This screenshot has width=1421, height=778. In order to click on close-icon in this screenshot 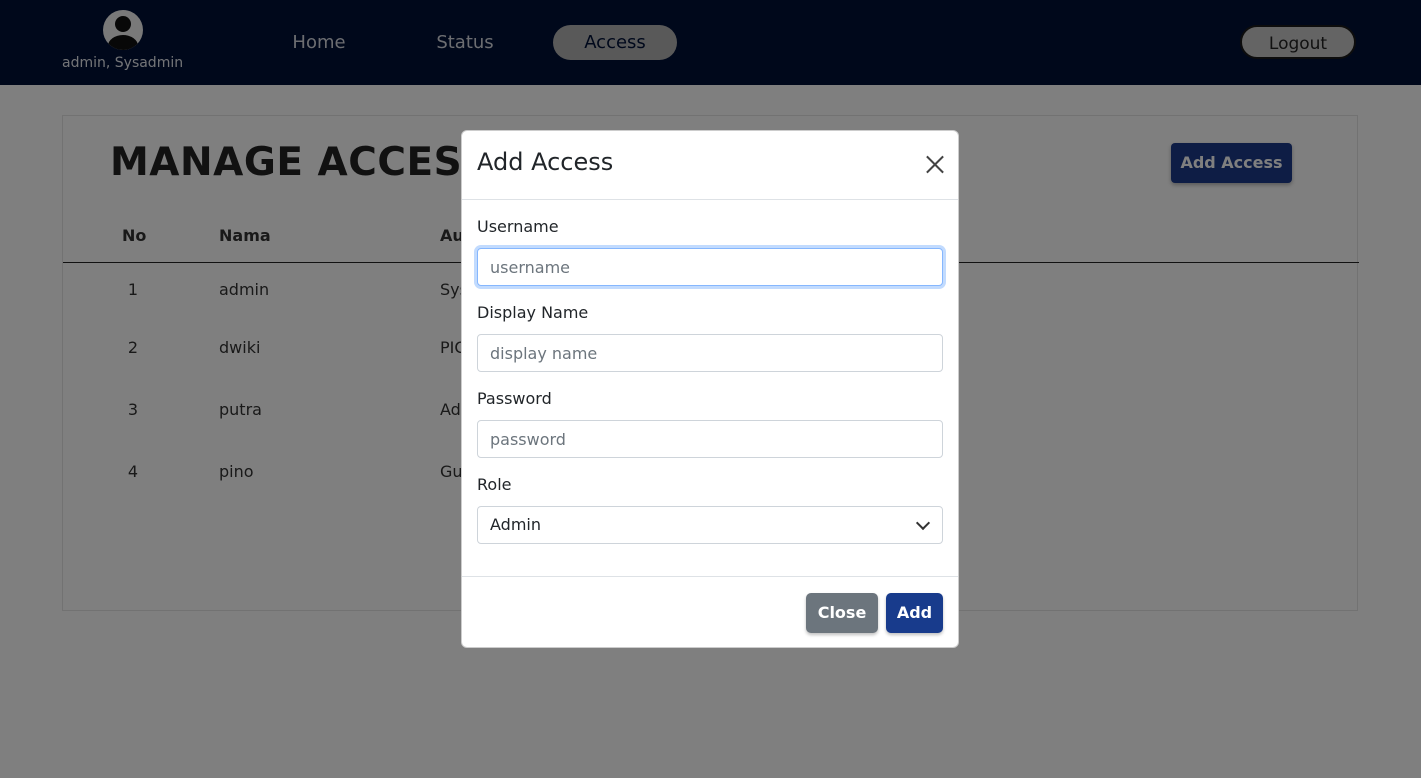, I will do `click(935, 164)`.